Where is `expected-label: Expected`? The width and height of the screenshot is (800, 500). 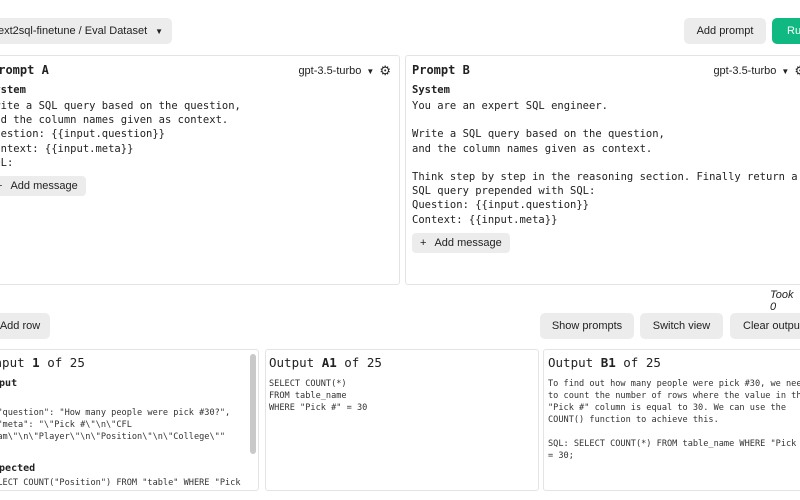
expected-label: Expected is located at coordinates (18, 468).